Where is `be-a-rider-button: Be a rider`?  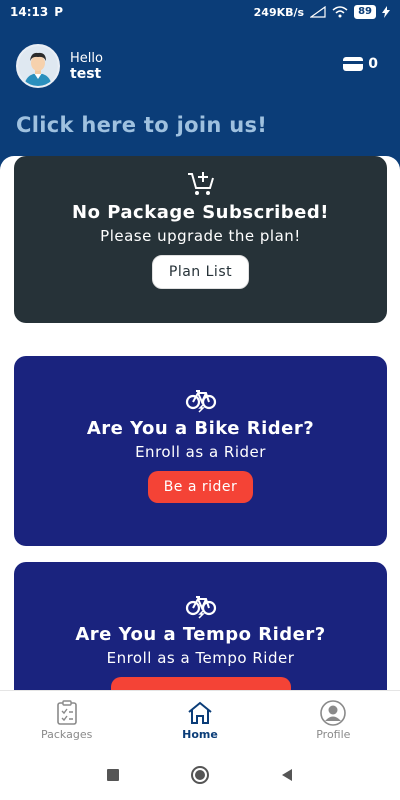 be-a-rider-button: Be a rider is located at coordinates (200, 487).